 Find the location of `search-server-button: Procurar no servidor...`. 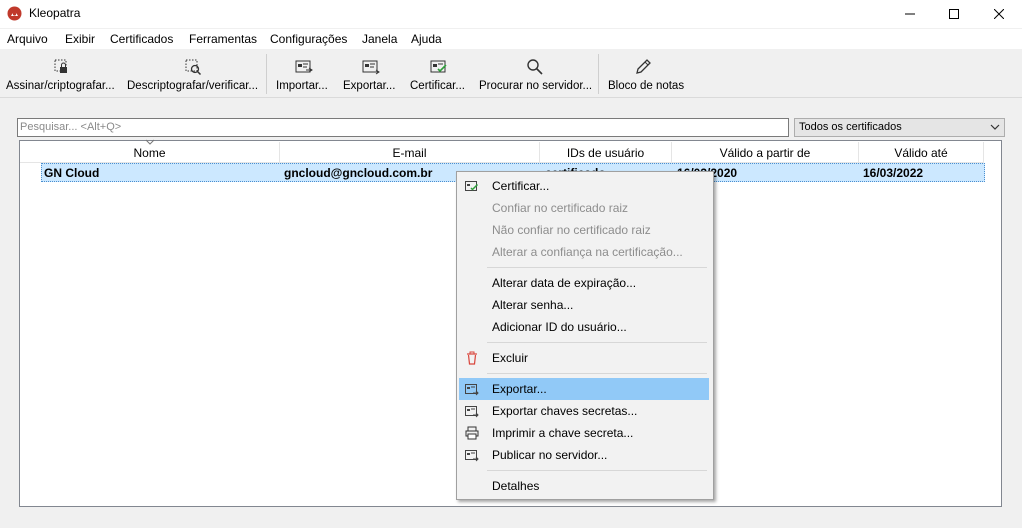

search-server-button: Procurar no servidor... is located at coordinates (535, 74).